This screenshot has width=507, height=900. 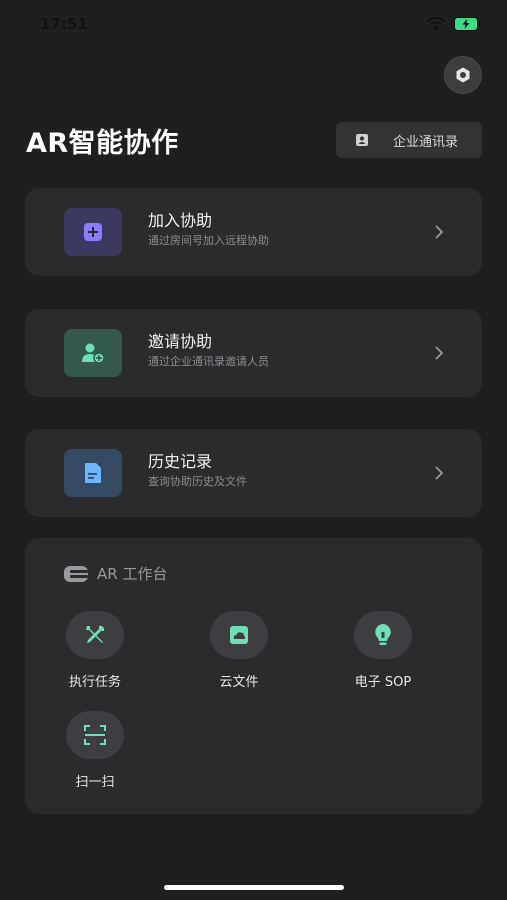 I want to click on tool-cloud-file: 云文件, so click(x=239, y=650).